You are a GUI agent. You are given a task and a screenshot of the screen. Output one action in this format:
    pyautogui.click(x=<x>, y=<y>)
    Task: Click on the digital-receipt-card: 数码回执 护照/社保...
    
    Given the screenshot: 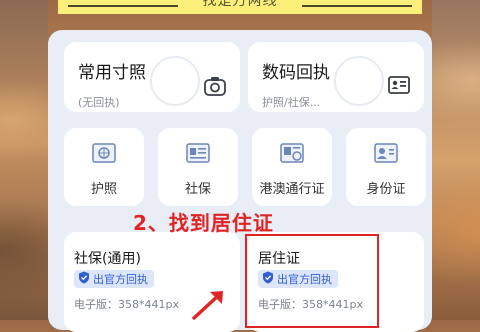 What is the action you would take?
    pyautogui.click(x=336, y=77)
    